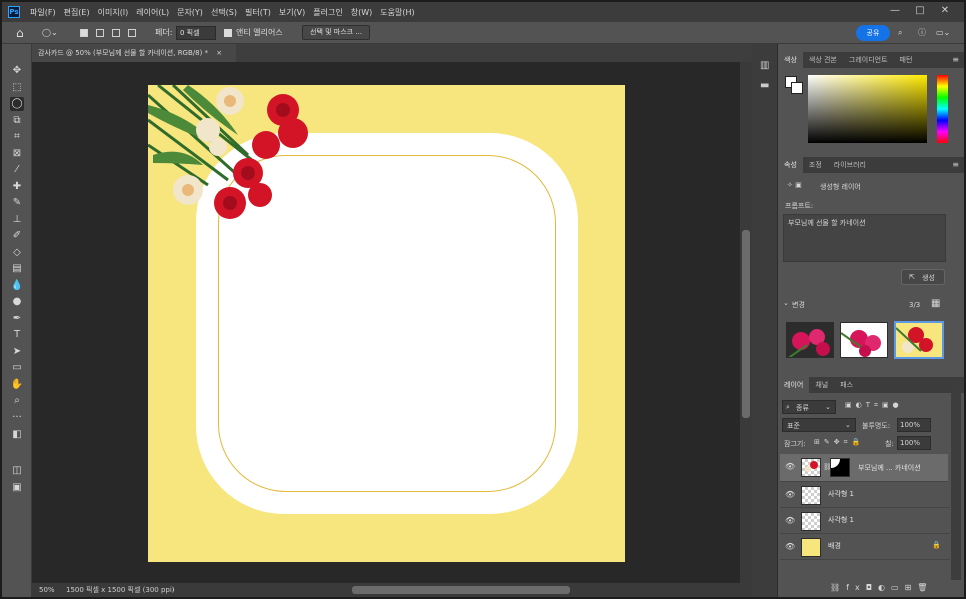 The image size is (966, 599). Describe the element at coordinates (50, 33) in the screenshot. I see `lasso-tool-preset-icon: ◯⌄` at that location.